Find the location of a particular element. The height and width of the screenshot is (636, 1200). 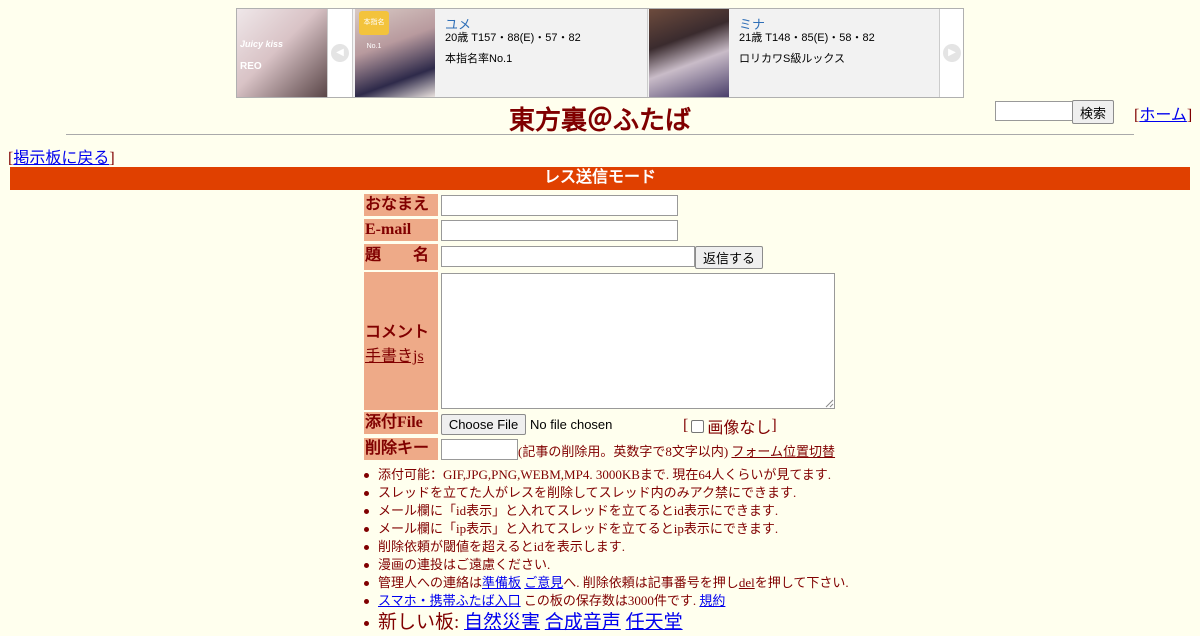

name-label: おなまえ is located at coordinates (401, 205).